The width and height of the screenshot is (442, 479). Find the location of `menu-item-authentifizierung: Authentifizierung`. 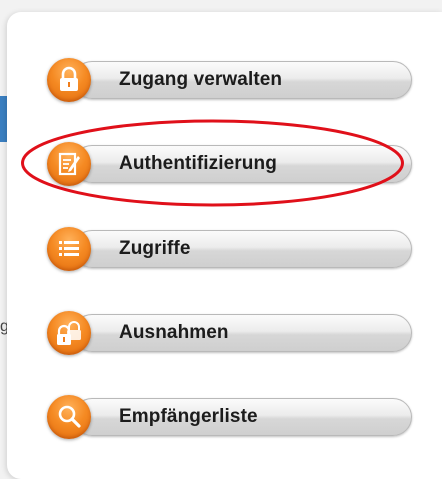

menu-item-authentifizierung: Authentifizierung is located at coordinates (229, 164).